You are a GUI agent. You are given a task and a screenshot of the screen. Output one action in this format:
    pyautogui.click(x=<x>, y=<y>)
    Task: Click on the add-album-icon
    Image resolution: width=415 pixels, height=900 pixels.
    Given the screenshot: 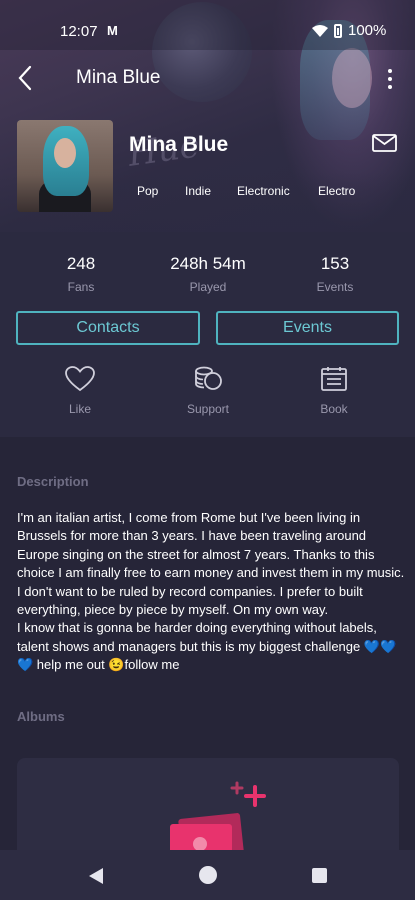 What is the action you would take?
    pyautogui.click(x=215, y=816)
    